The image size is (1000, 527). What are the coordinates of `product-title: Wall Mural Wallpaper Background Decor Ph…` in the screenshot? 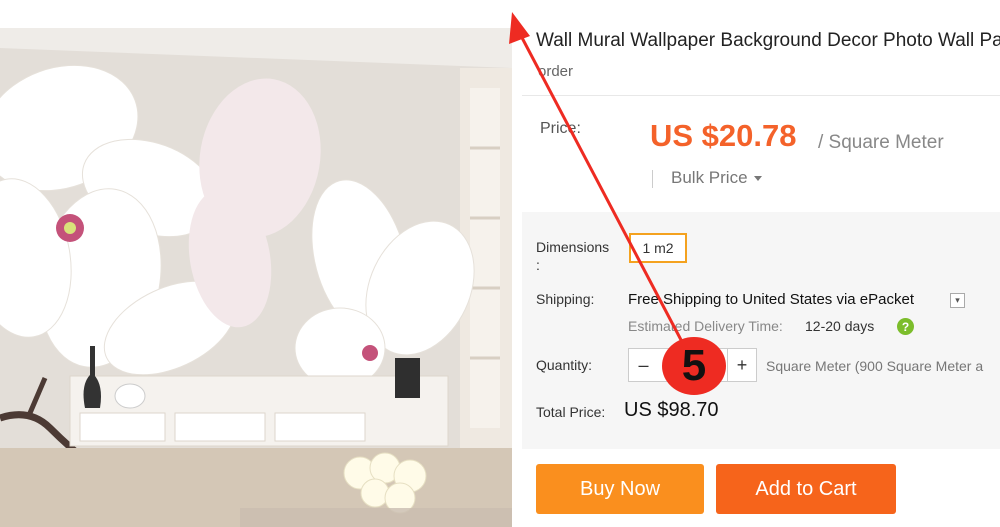 It's located at (768, 43).